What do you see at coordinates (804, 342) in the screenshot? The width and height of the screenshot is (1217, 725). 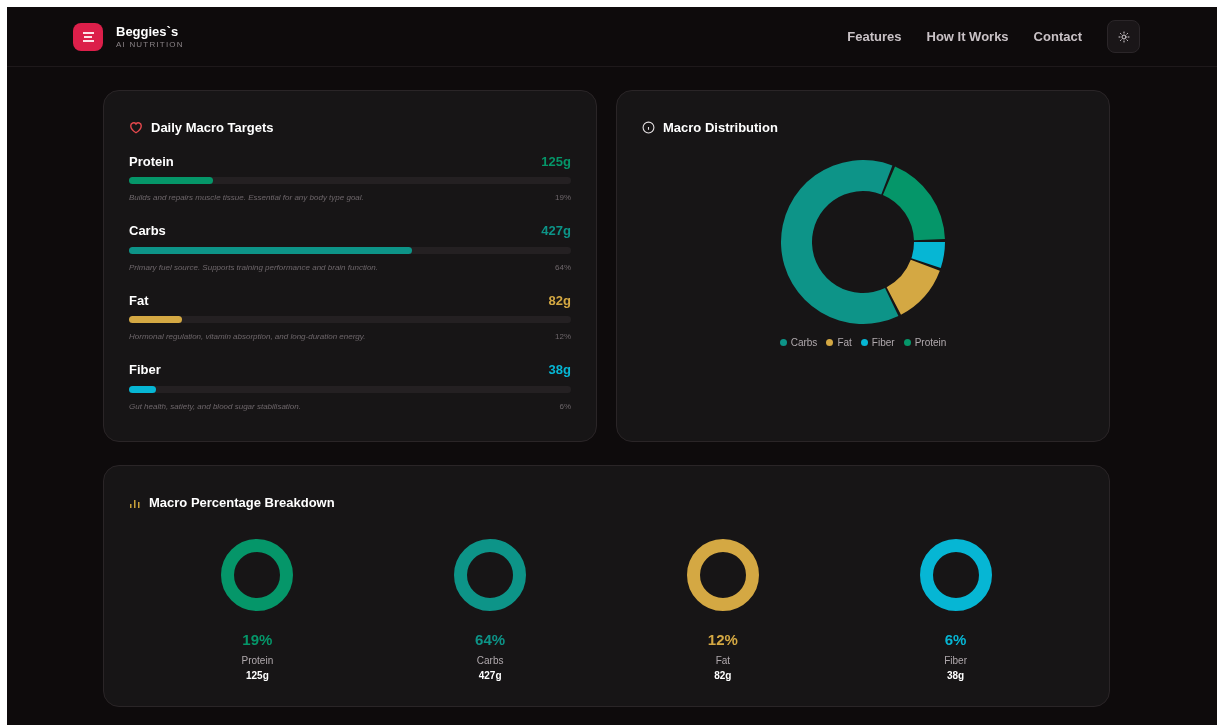 I see `legend-label: Carbs` at bounding box center [804, 342].